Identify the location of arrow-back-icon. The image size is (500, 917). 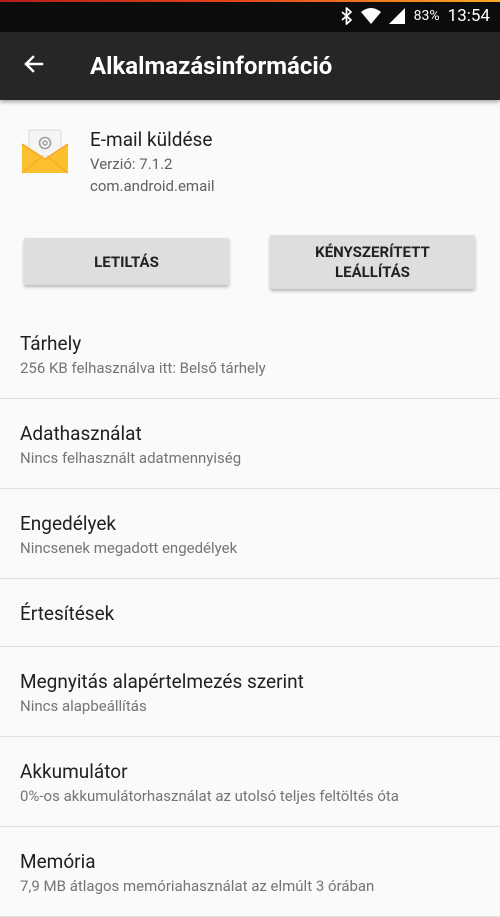
(34, 66).